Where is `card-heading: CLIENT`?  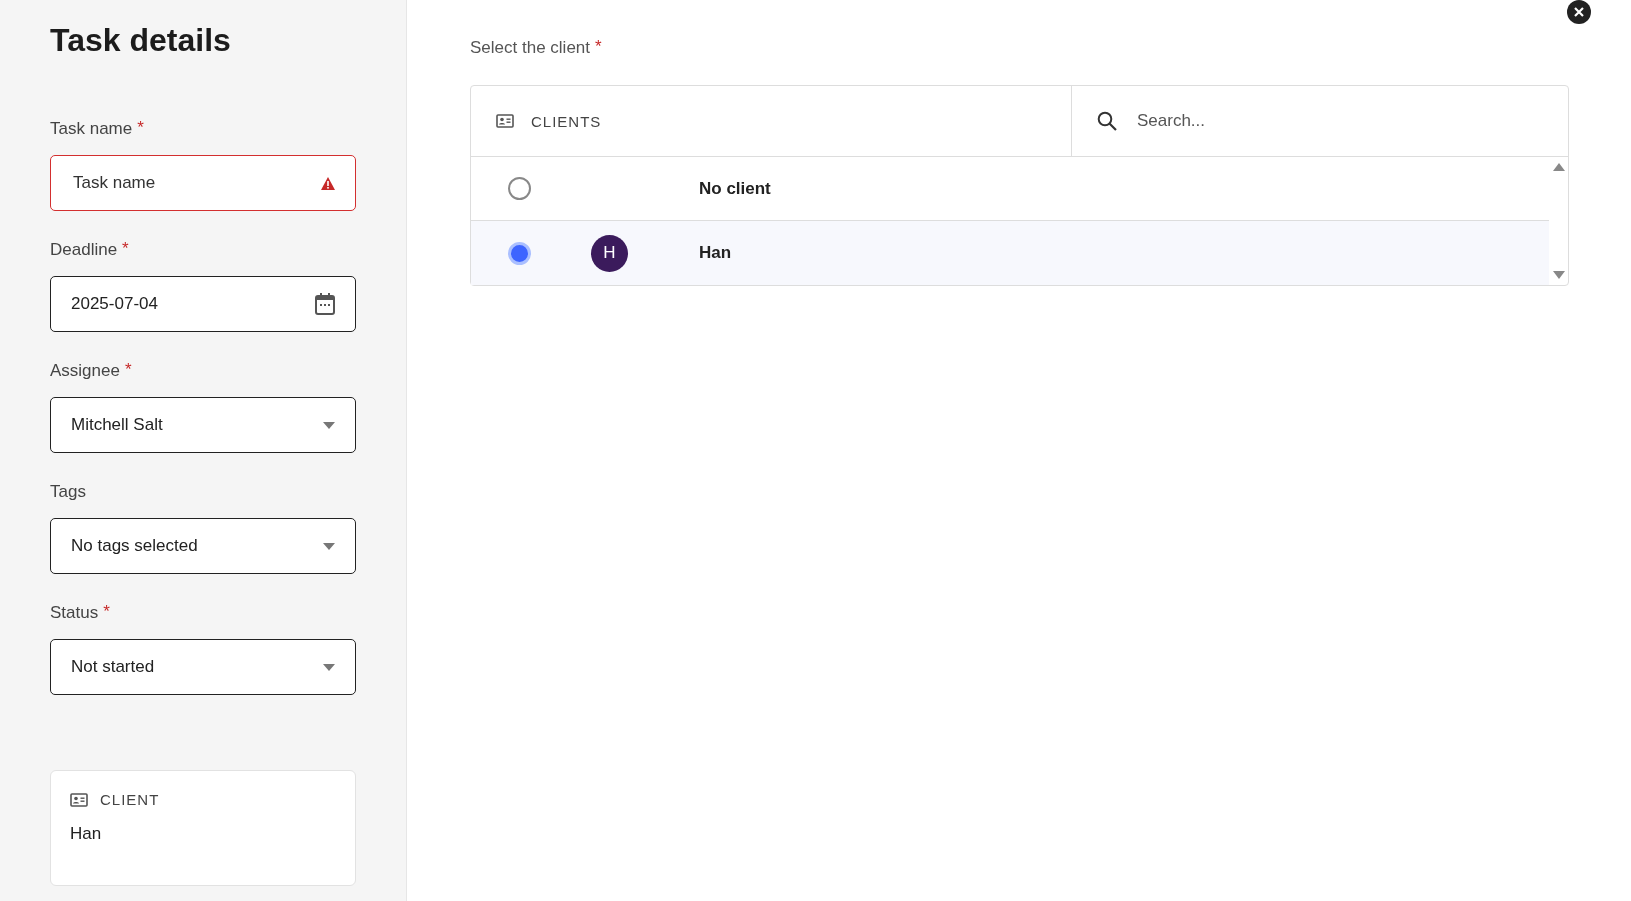 card-heading: CLIENT is located at coordinates (130, 799).